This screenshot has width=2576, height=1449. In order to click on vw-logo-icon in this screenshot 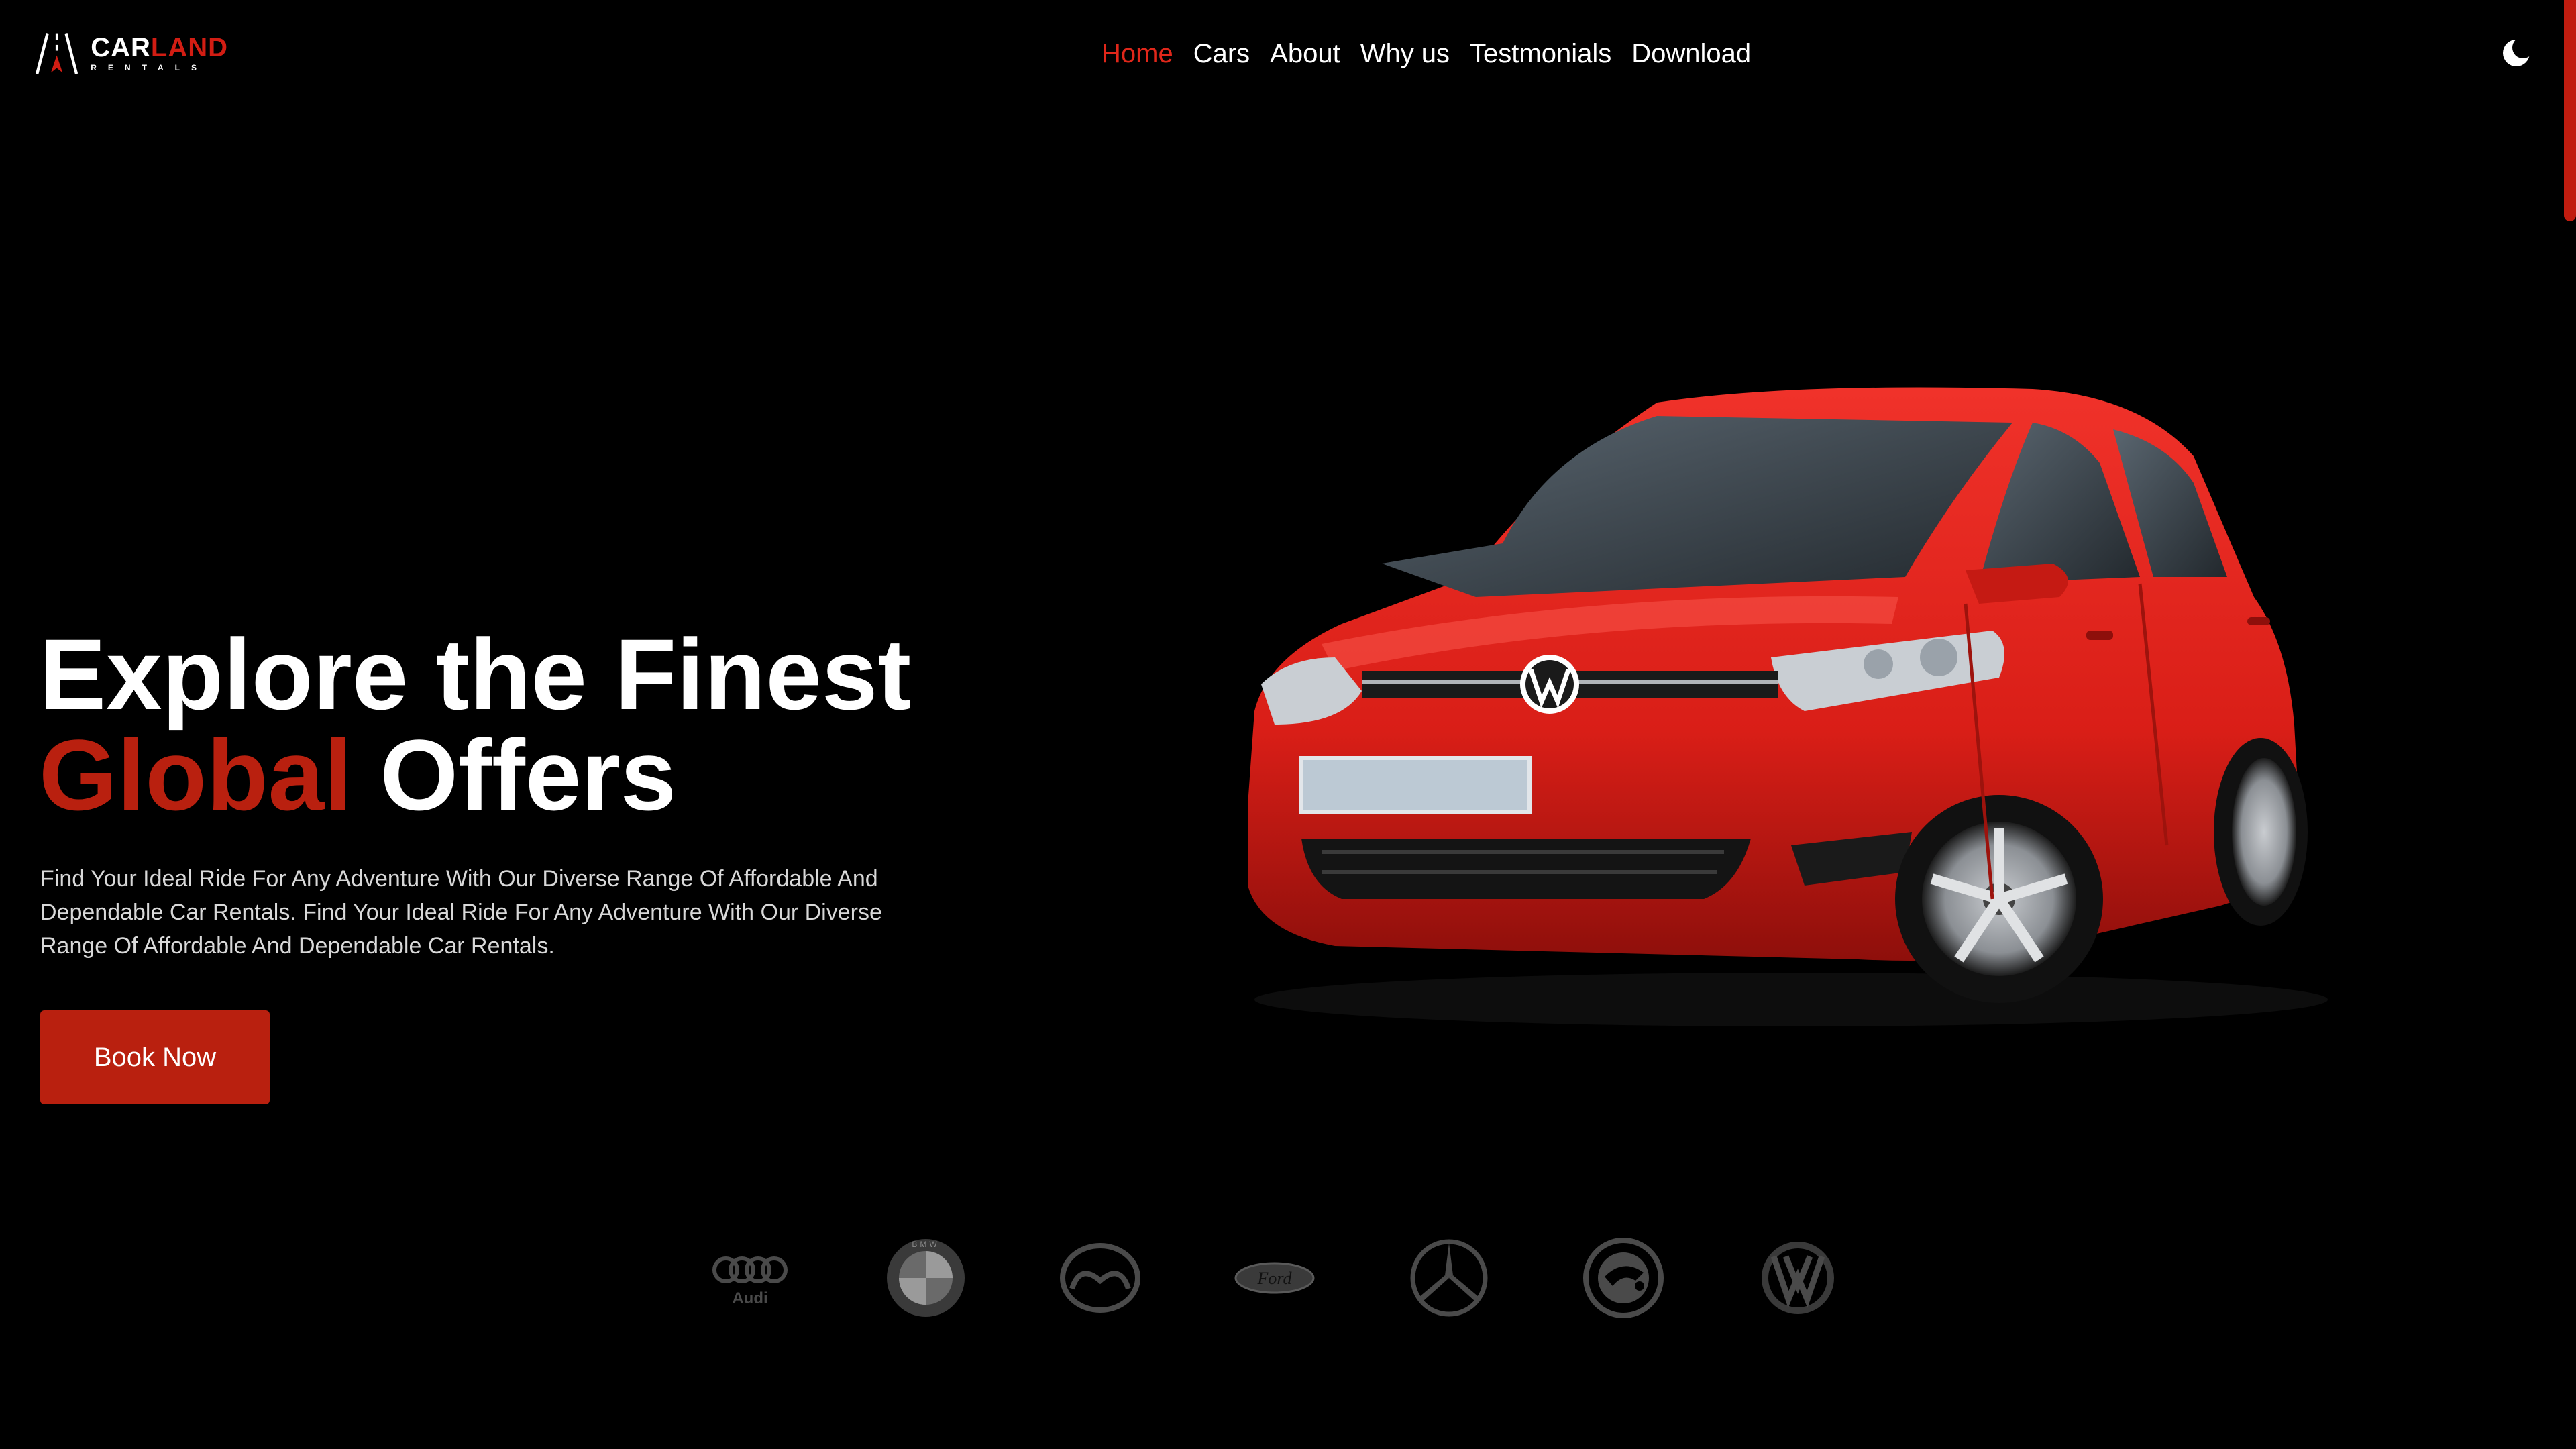, I will do `click(1798, 1278)`.